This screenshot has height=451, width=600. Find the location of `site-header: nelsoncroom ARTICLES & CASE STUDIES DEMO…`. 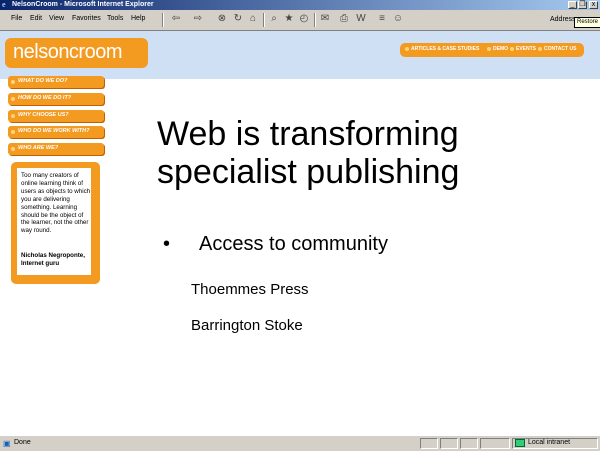

site-header: nelsoncroom ARTICLES & CASE STUDIES DEMO… is located at coordinates (300, 55).